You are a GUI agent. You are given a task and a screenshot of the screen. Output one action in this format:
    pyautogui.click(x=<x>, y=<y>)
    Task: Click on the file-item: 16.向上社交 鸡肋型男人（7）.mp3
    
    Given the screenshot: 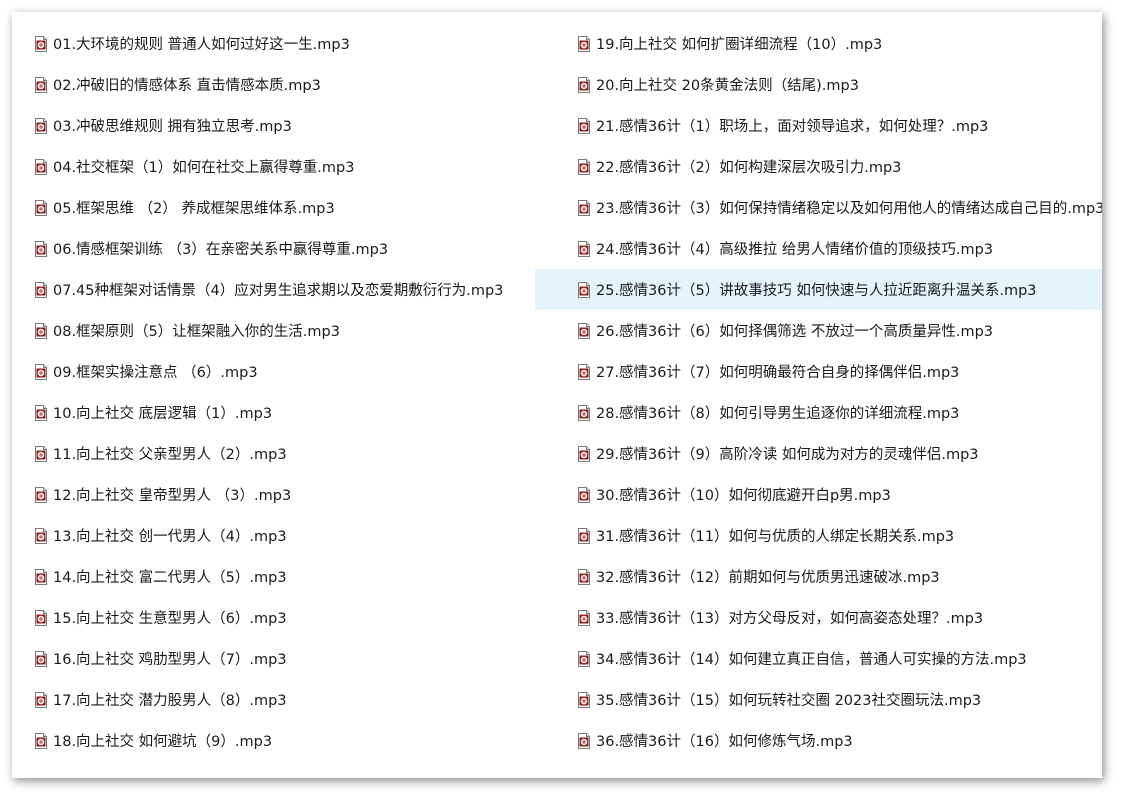 What is the action you would take?
    pyautogui.click(x=273, y=658)
    